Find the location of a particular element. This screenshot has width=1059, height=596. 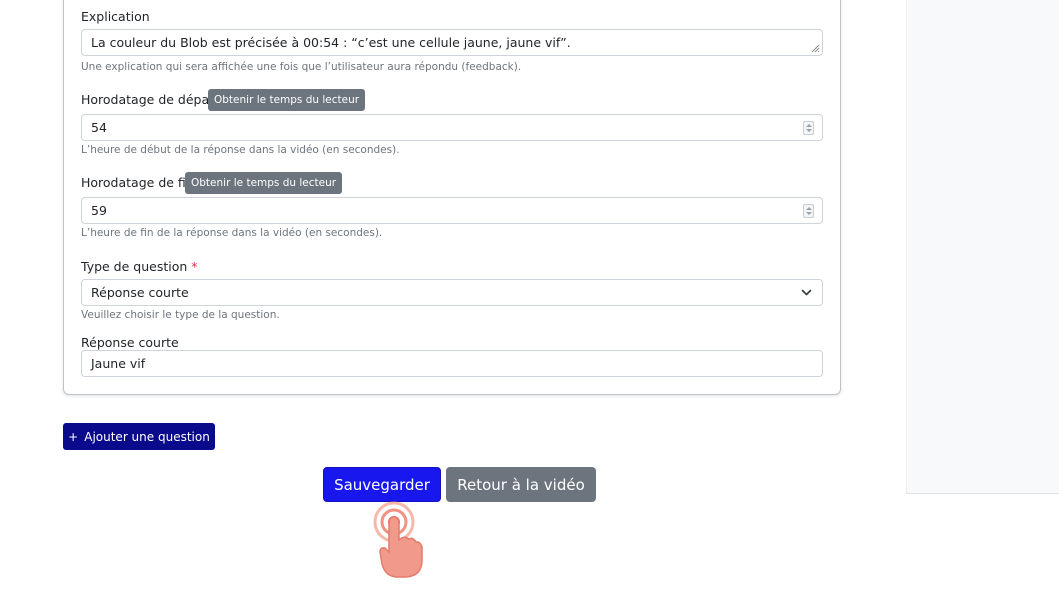

chevron-down-icon is located at coordinates (806, 292).